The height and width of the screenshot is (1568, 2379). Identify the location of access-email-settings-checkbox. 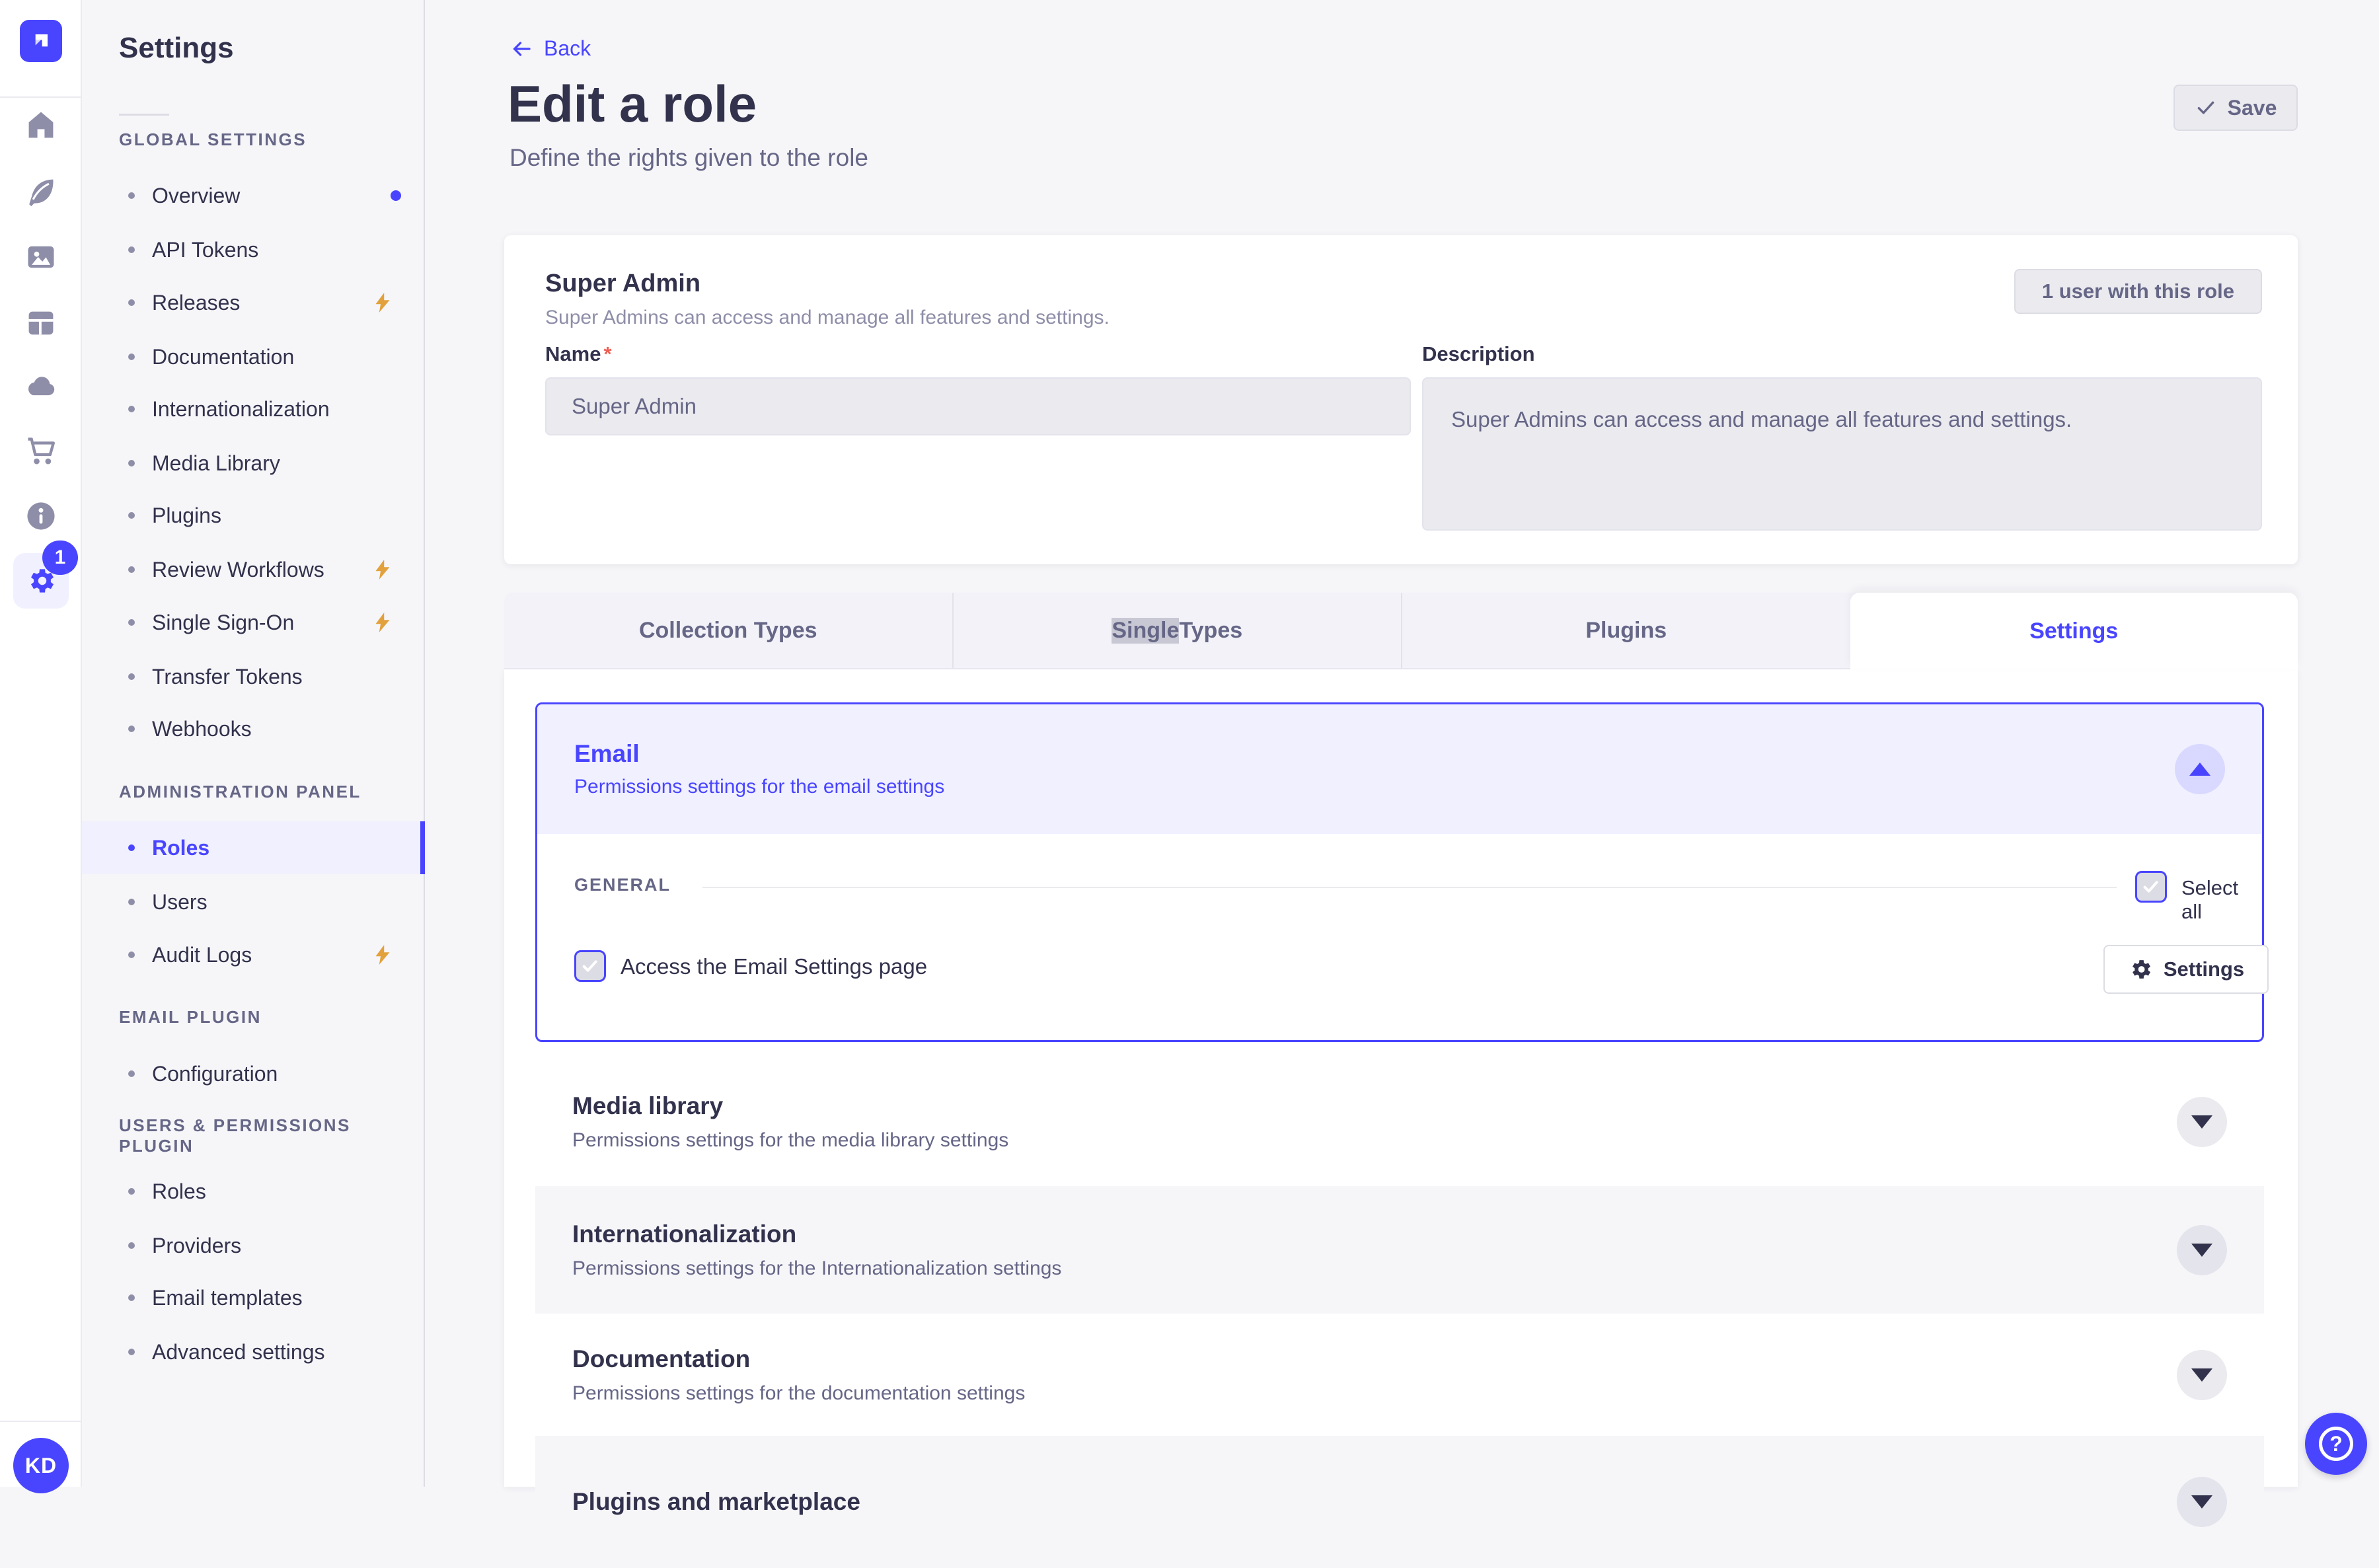
(590, 966).